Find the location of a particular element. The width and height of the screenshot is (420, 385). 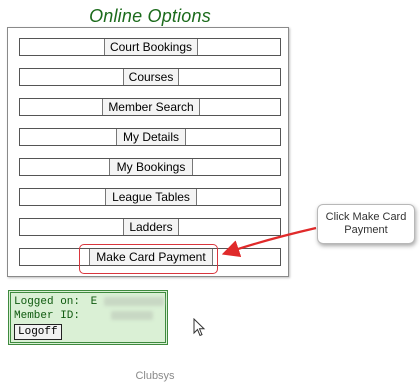

court-bookings-button: Court Bookings is located at coordinates (150, 47).